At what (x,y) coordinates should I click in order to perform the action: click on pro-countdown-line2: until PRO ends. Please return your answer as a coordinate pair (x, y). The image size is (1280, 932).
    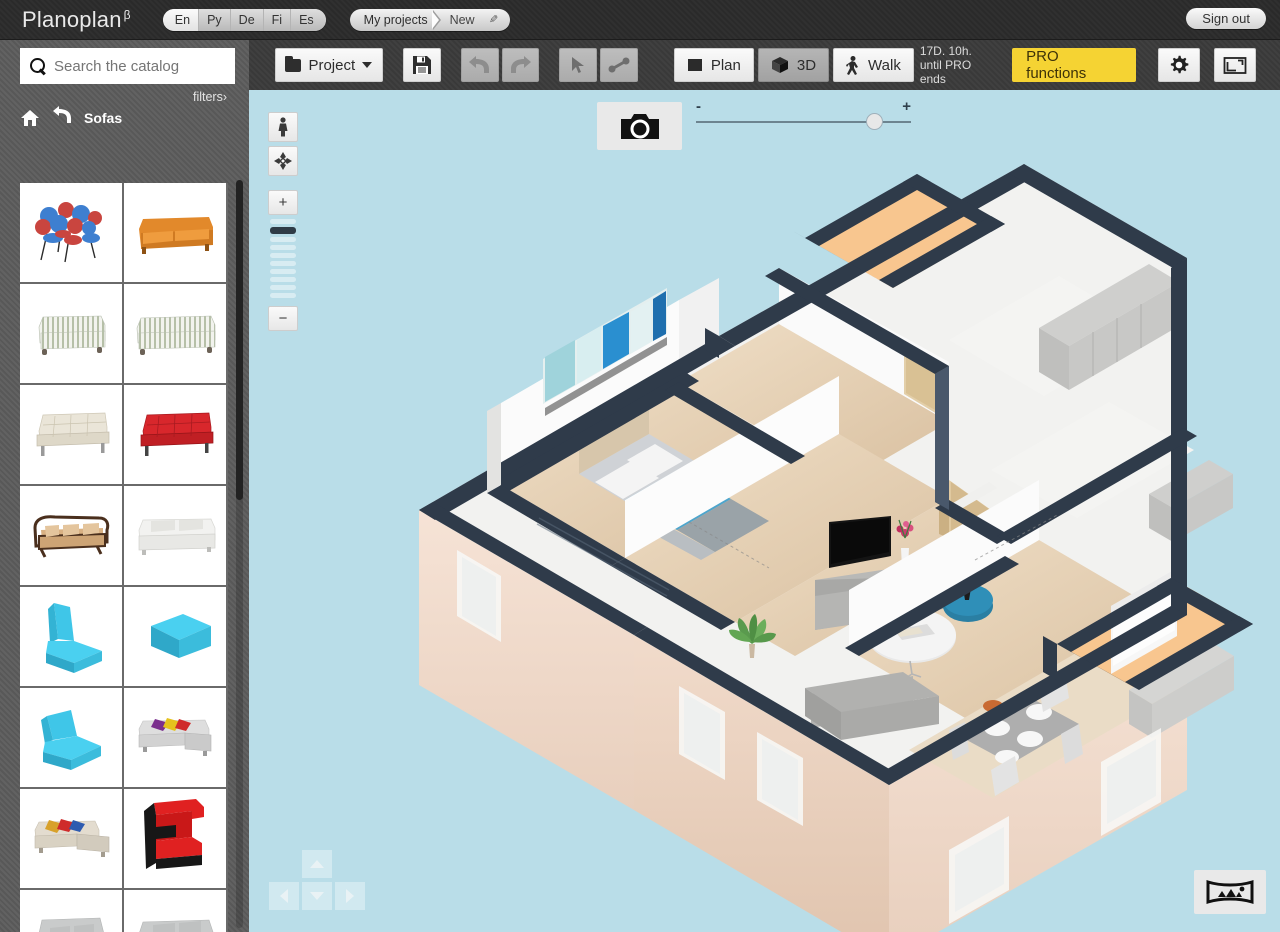
    Looking at the image, I should click on (945, 72).